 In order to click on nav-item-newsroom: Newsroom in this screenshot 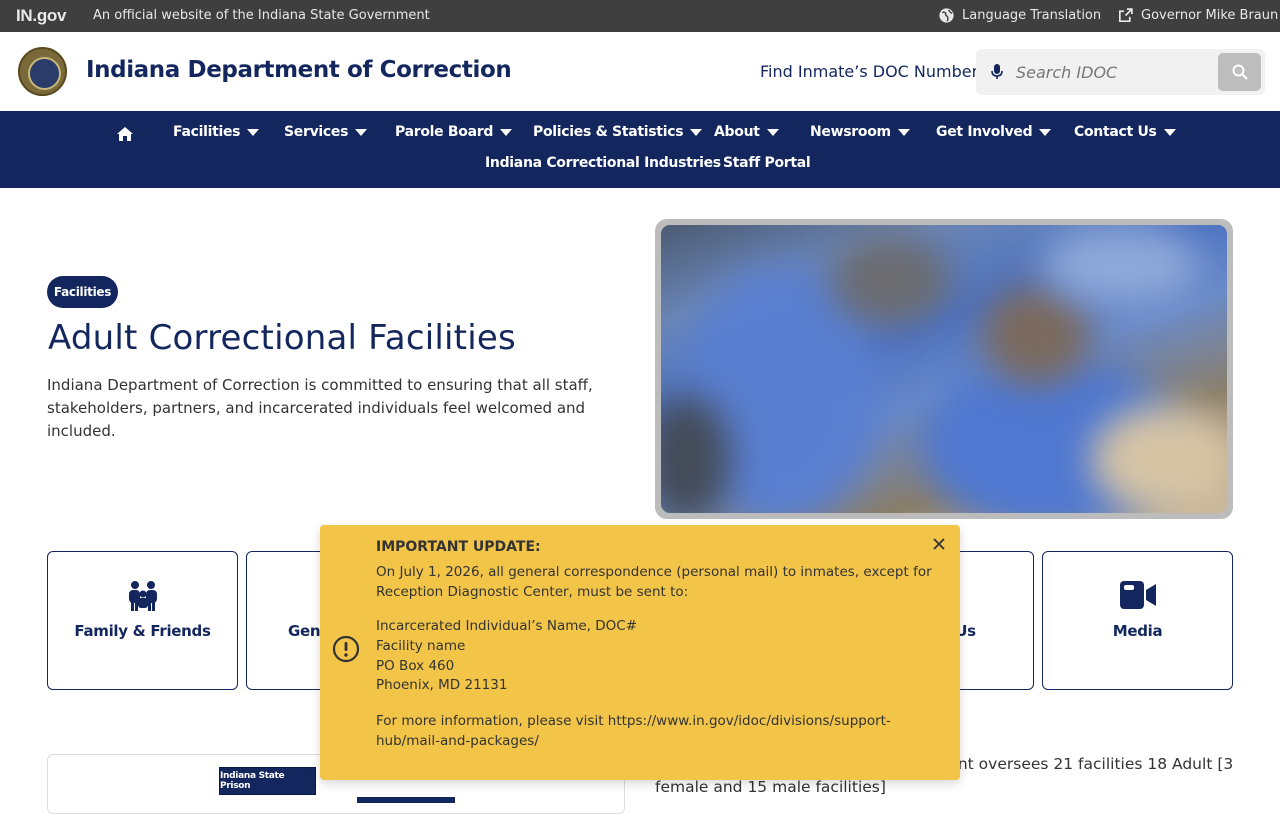, I will do `click(860, 132)`.